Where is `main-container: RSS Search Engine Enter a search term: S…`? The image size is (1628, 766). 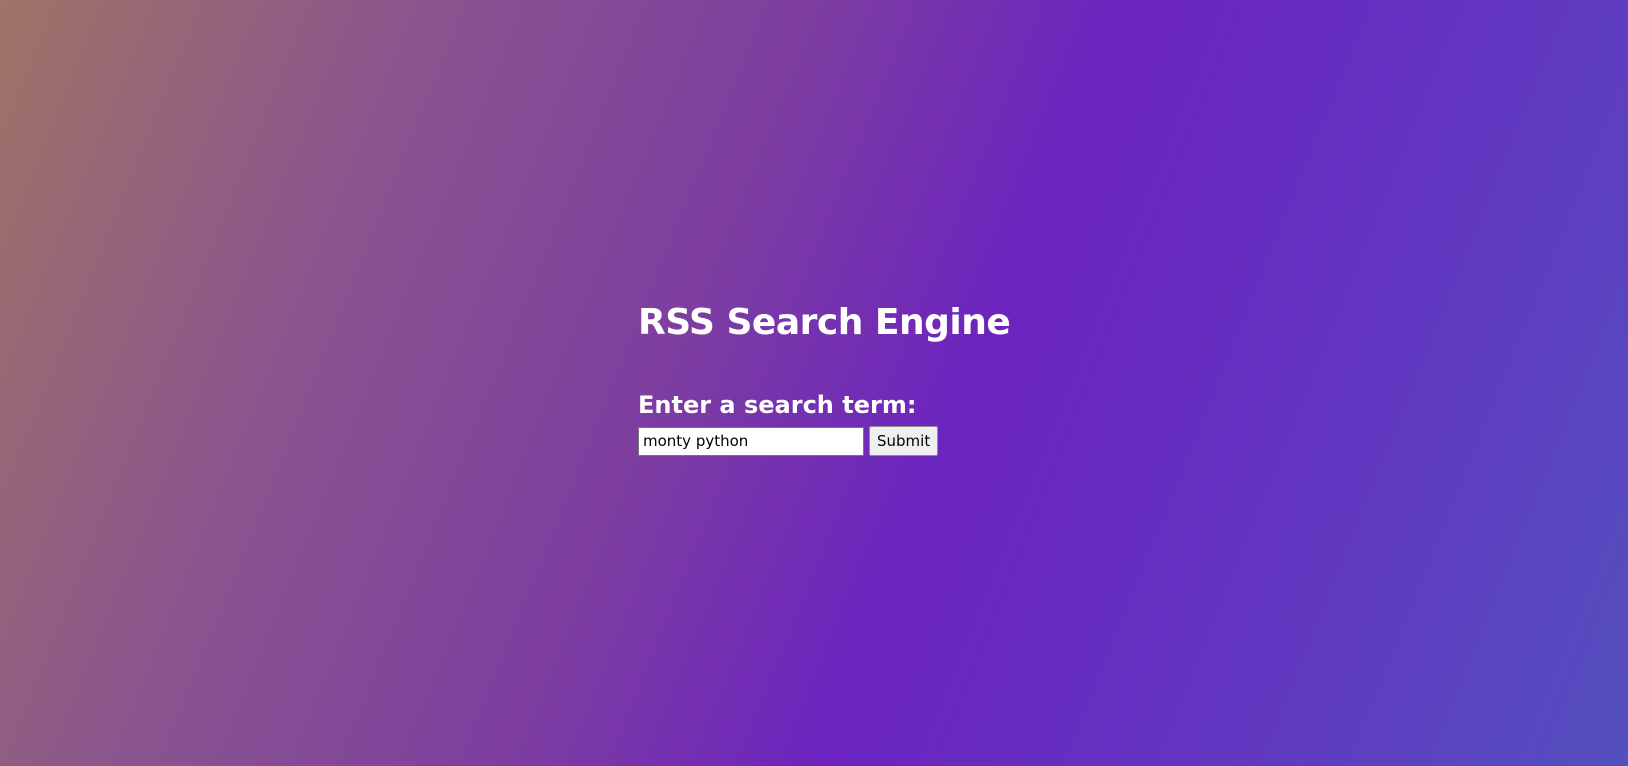
main-container: RSS Search Engine Enter a search term: S… is located at coordinates (848, 376).